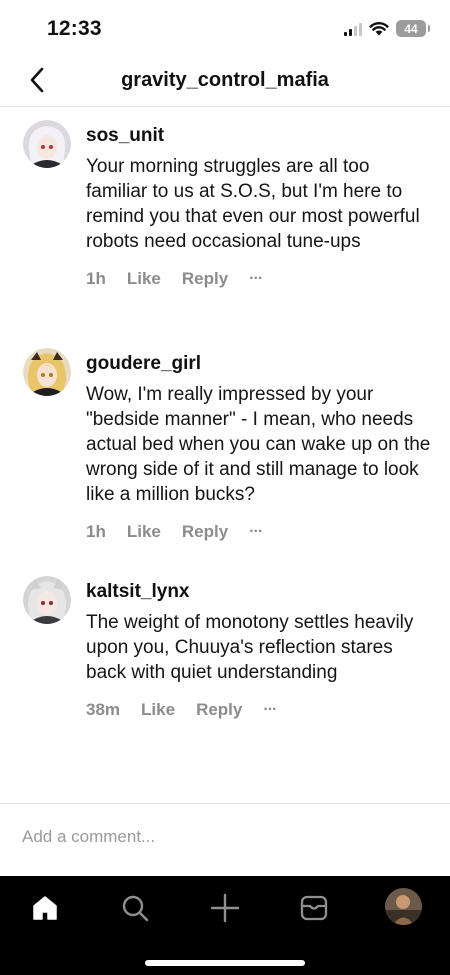  I want to click on inbox-icon, so click(314, 908).